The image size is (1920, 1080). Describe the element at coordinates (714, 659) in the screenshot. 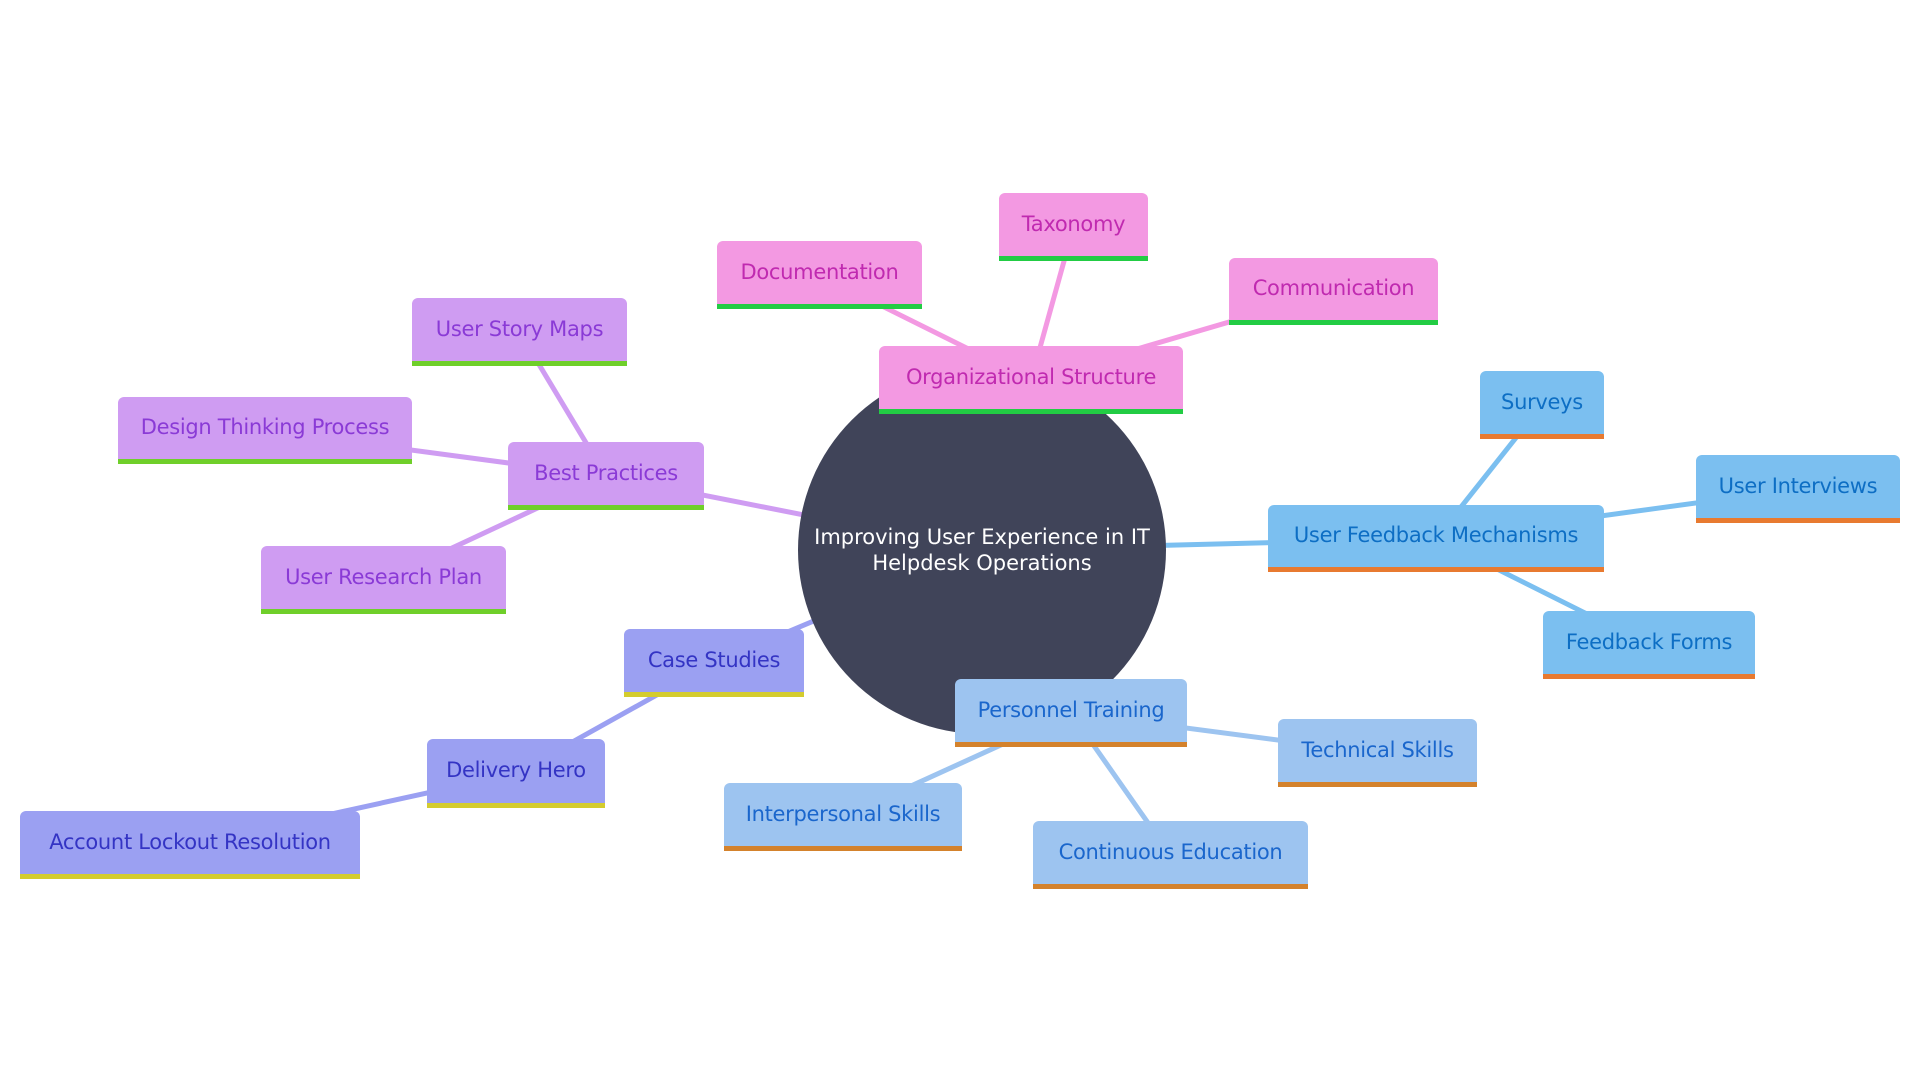

I see `node-label: Case Studies` at that location.